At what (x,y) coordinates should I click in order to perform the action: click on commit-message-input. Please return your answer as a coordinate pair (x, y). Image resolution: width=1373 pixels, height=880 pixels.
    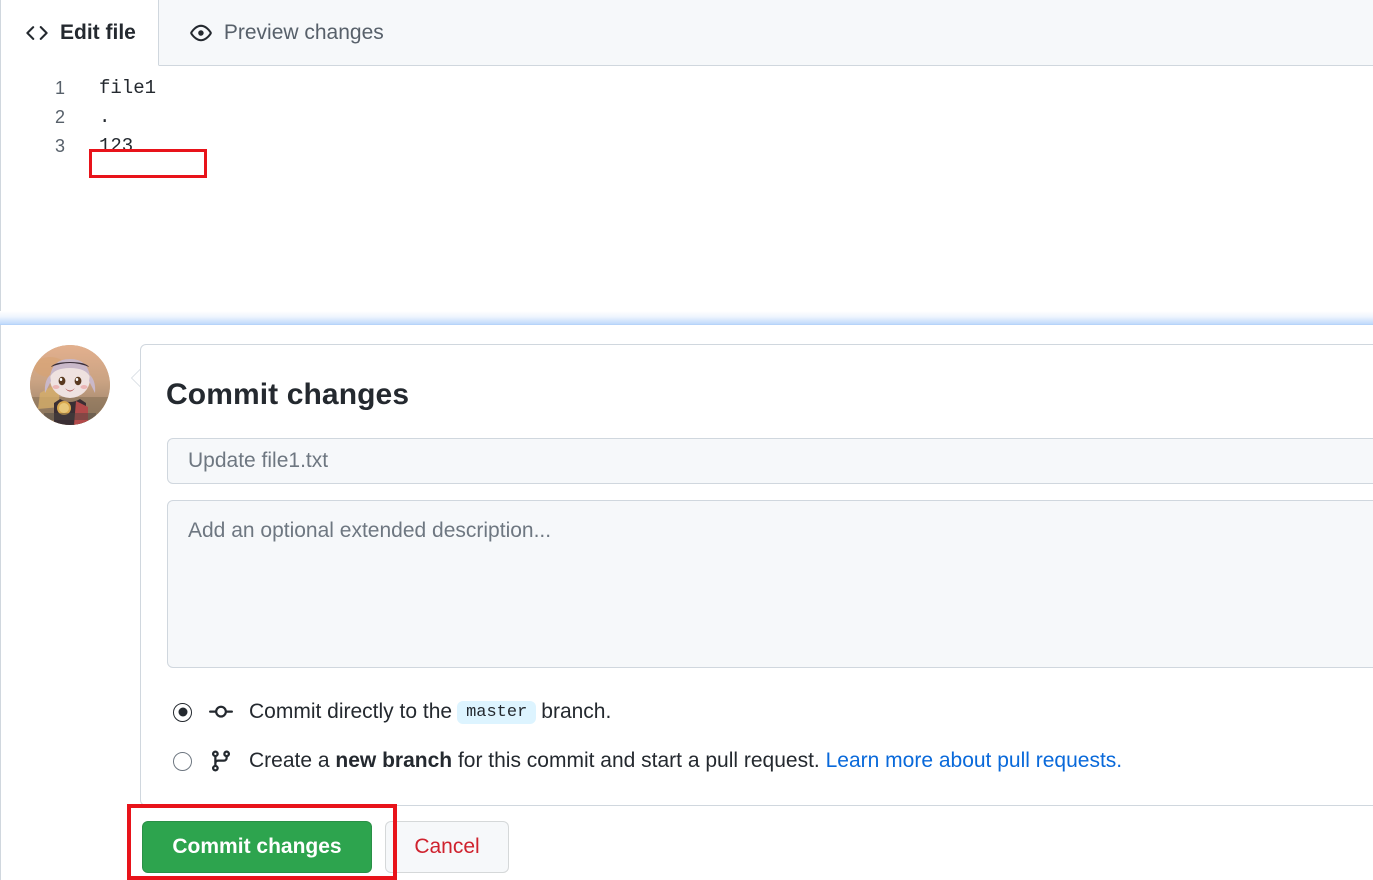
    Looking at the image, I should click on (770, 461).